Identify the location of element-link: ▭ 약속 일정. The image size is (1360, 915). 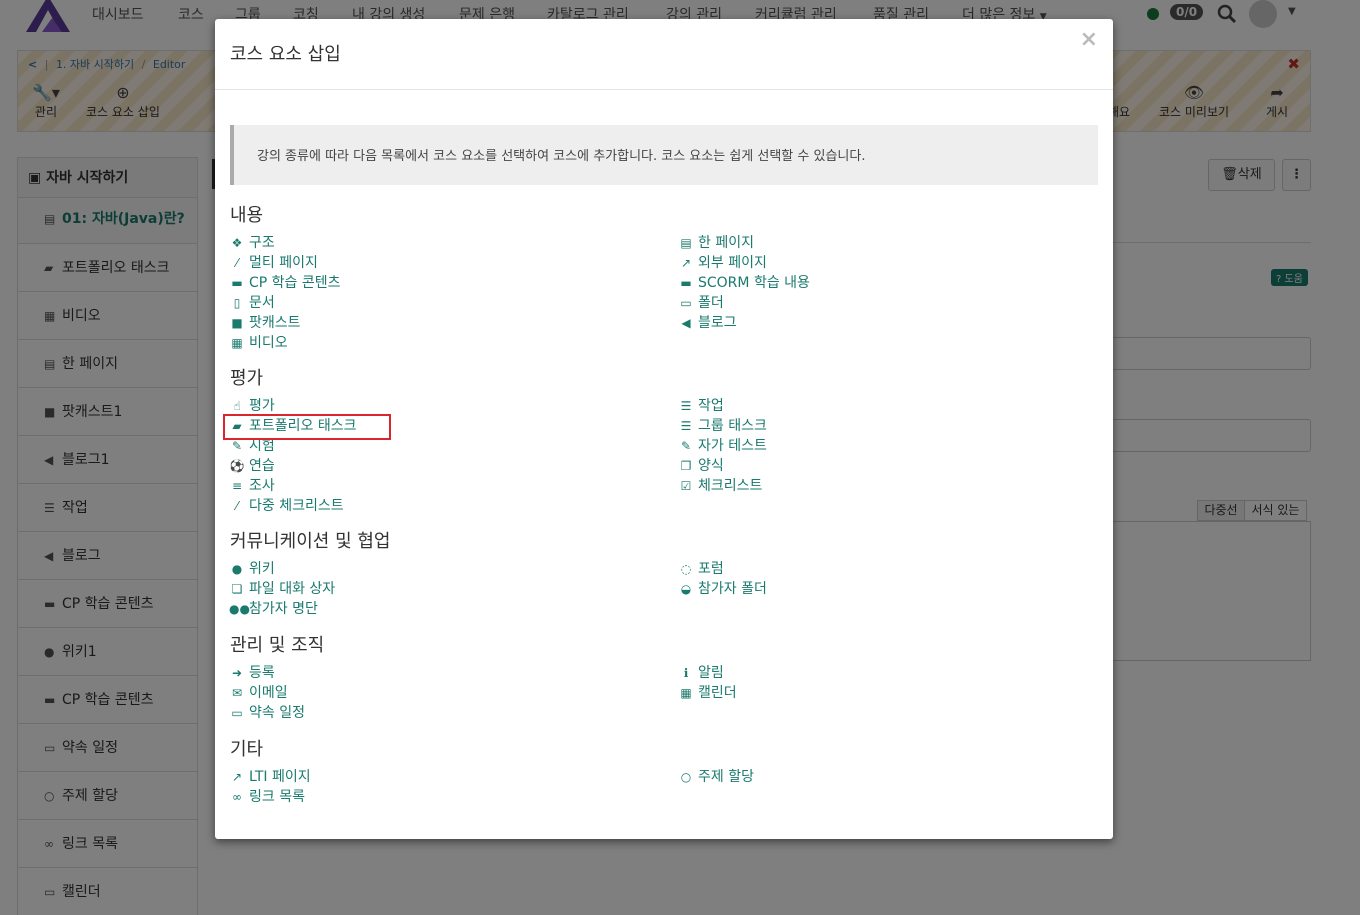
(267, 713).